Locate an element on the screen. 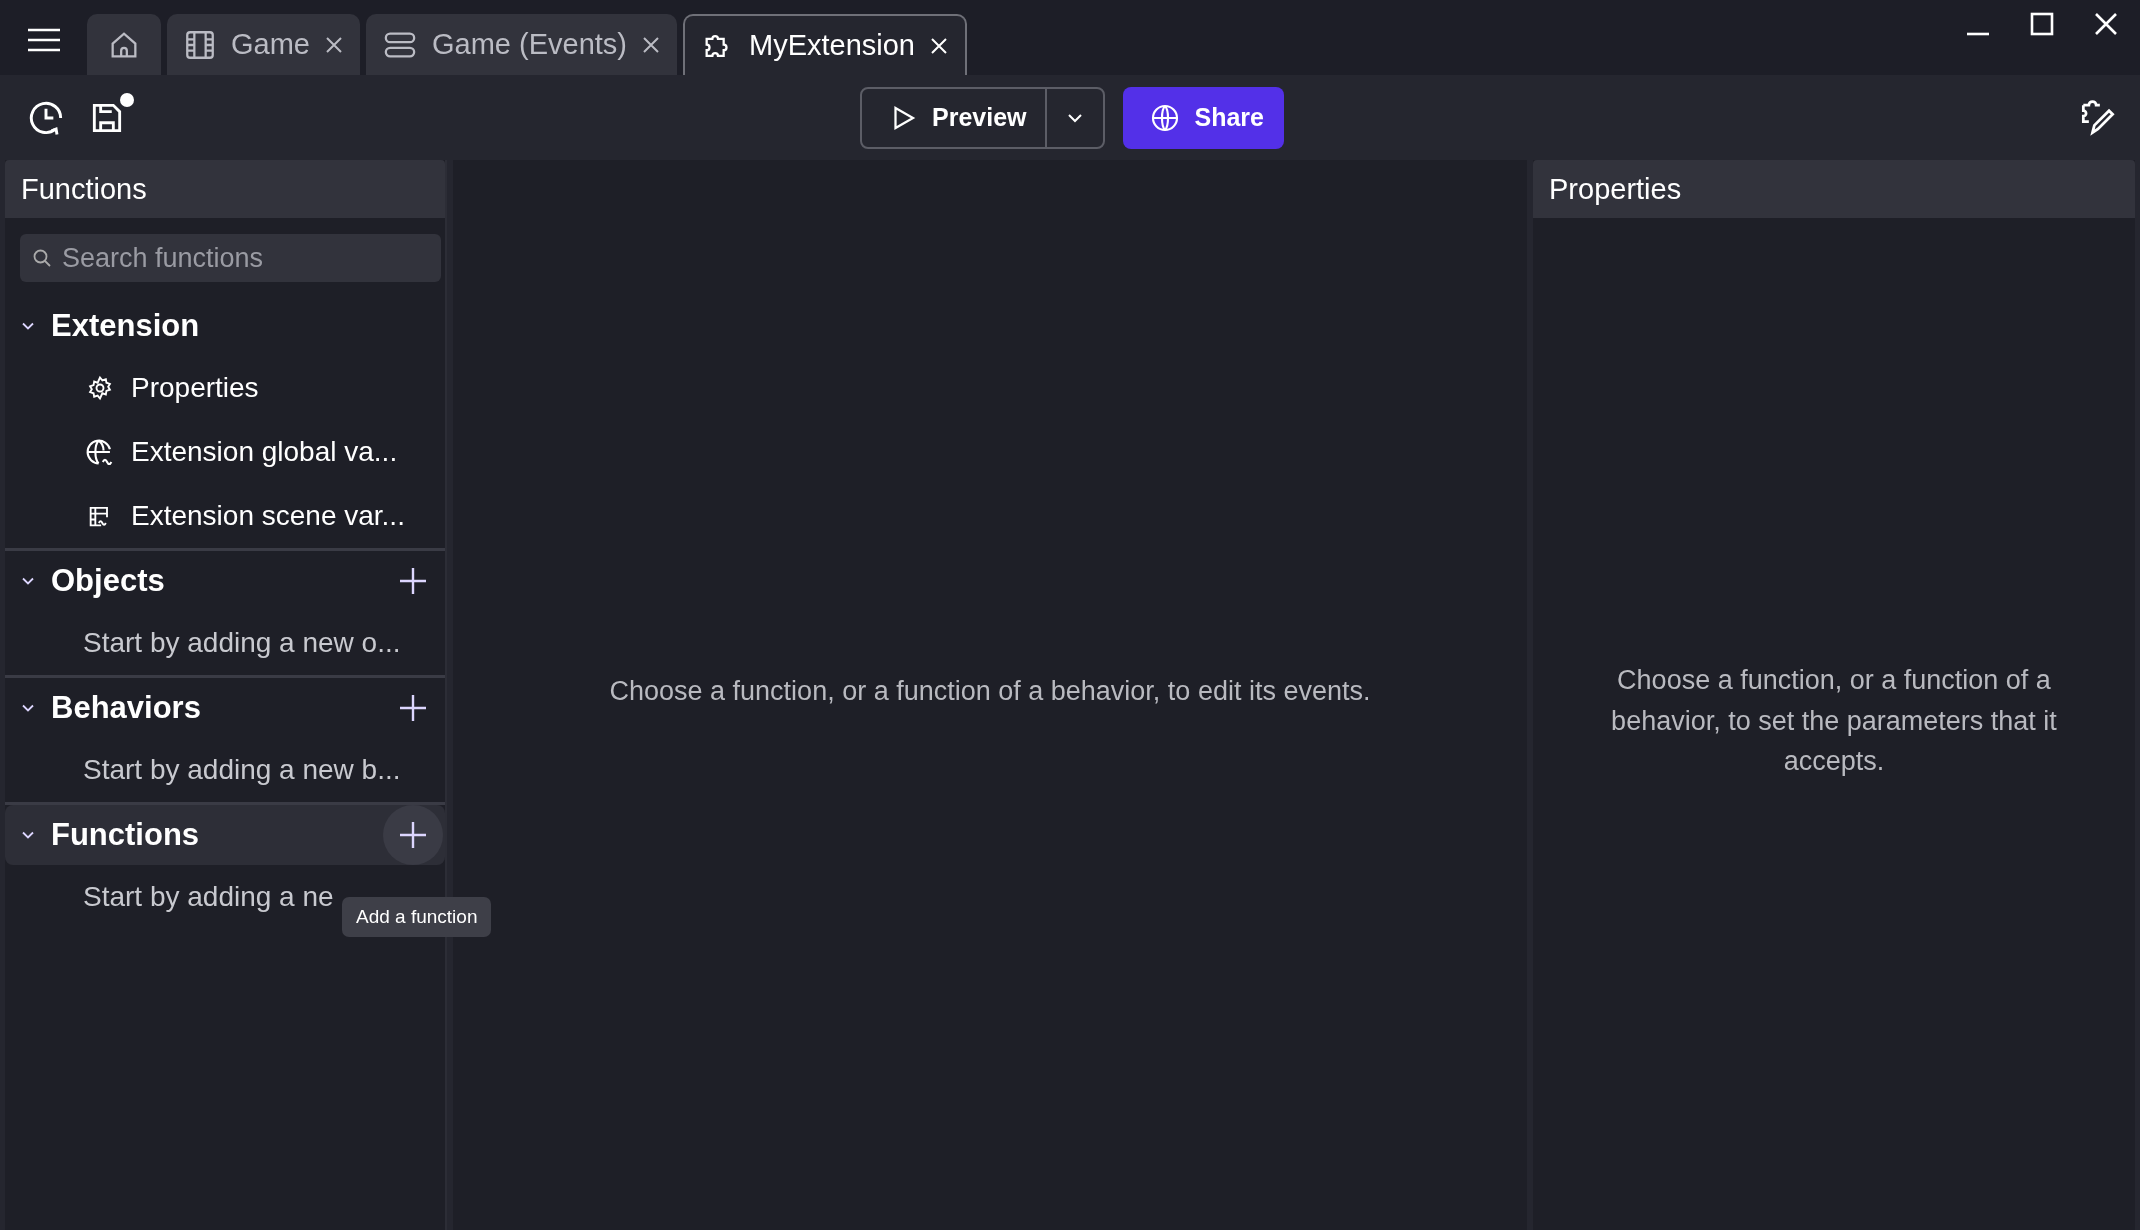 This screenshot has width=2140, height=1230. tab: Game (Events) is located at coordinates (521, 44).